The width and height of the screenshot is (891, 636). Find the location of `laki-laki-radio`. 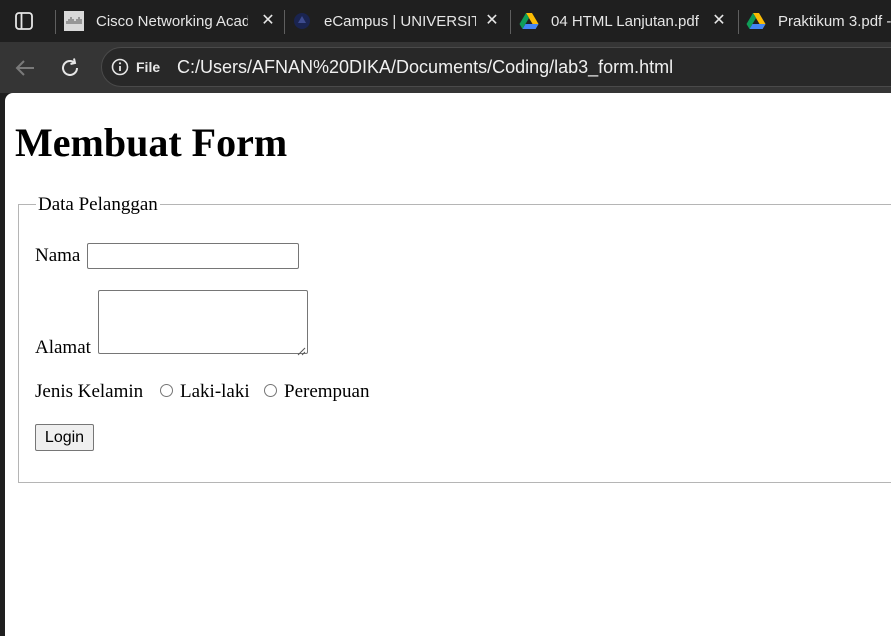

laki-laki-radio is located at coordinates (166, 390).